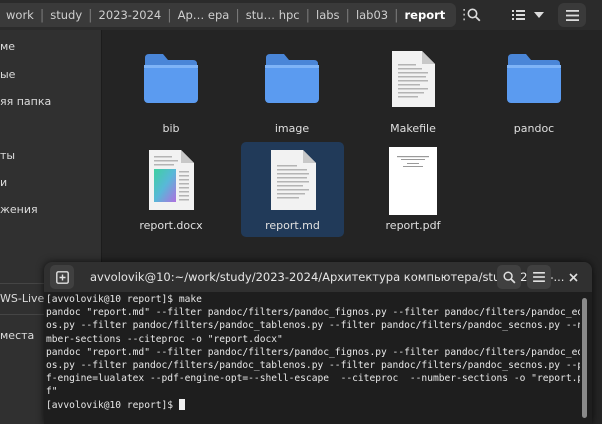 Image resolution: width=602 pixels, height=424 pixels. Describe the element at coordinates (273, 15) in the screenshot. I see `crumb-study-hpc: stu… hpc` at that location.